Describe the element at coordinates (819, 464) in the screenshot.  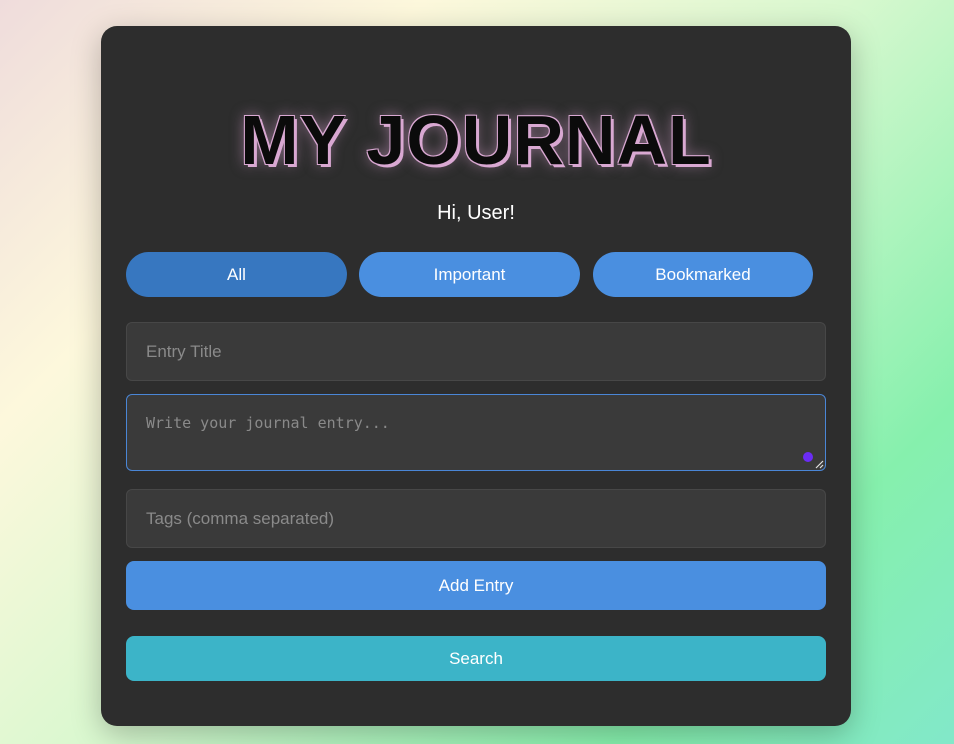
I see `resize-handle-icon` at that location.